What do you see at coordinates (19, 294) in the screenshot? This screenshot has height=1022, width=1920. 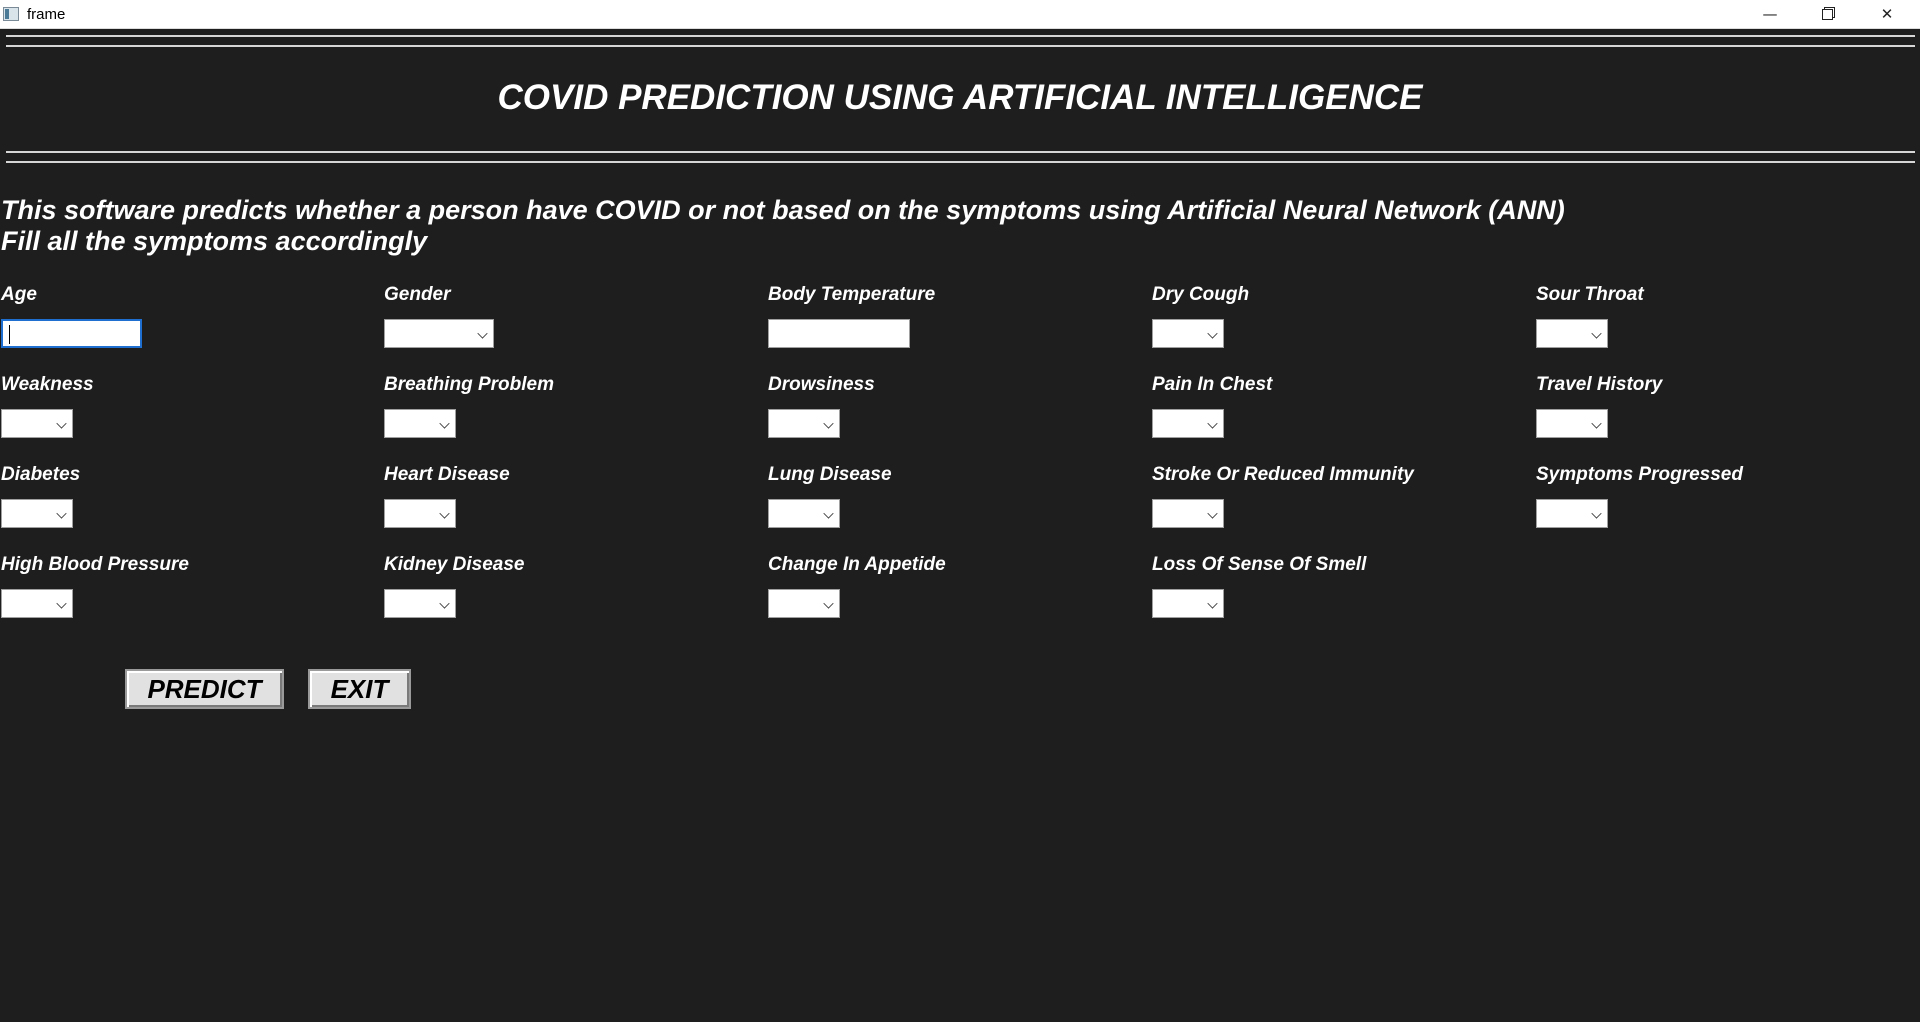 I see `age-label: Age` at bounding box center [19, 294].